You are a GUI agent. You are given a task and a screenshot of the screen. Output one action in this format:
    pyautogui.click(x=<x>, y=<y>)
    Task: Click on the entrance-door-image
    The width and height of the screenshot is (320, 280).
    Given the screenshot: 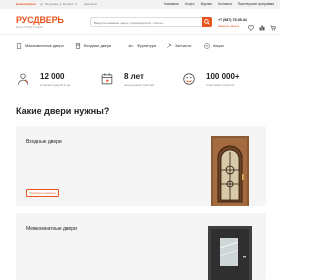 What is the action you would take?
    pyautogui.click(x=230, y=171)
    